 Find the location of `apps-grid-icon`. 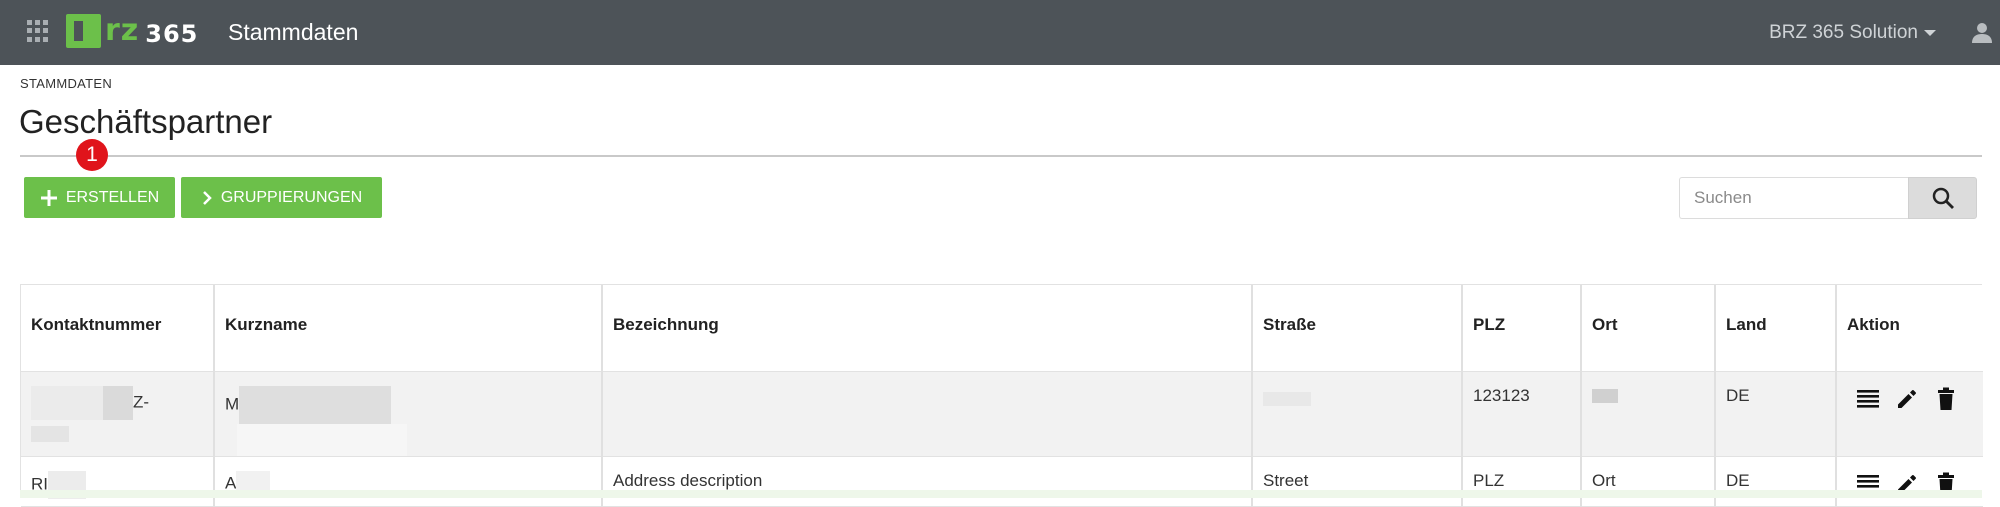

apps-grid-icon is located at coordinates (38, 31).